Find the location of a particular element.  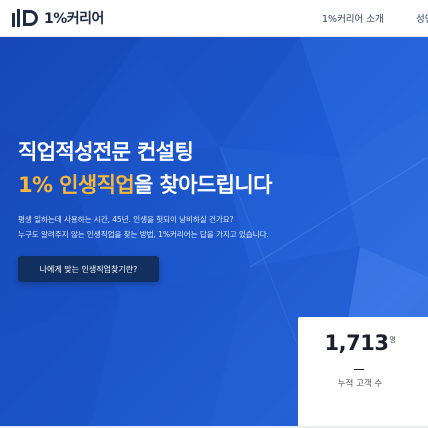

site-header: 1%커리어 1%커리어 소개 성인 is located at coordinates (214, 18).